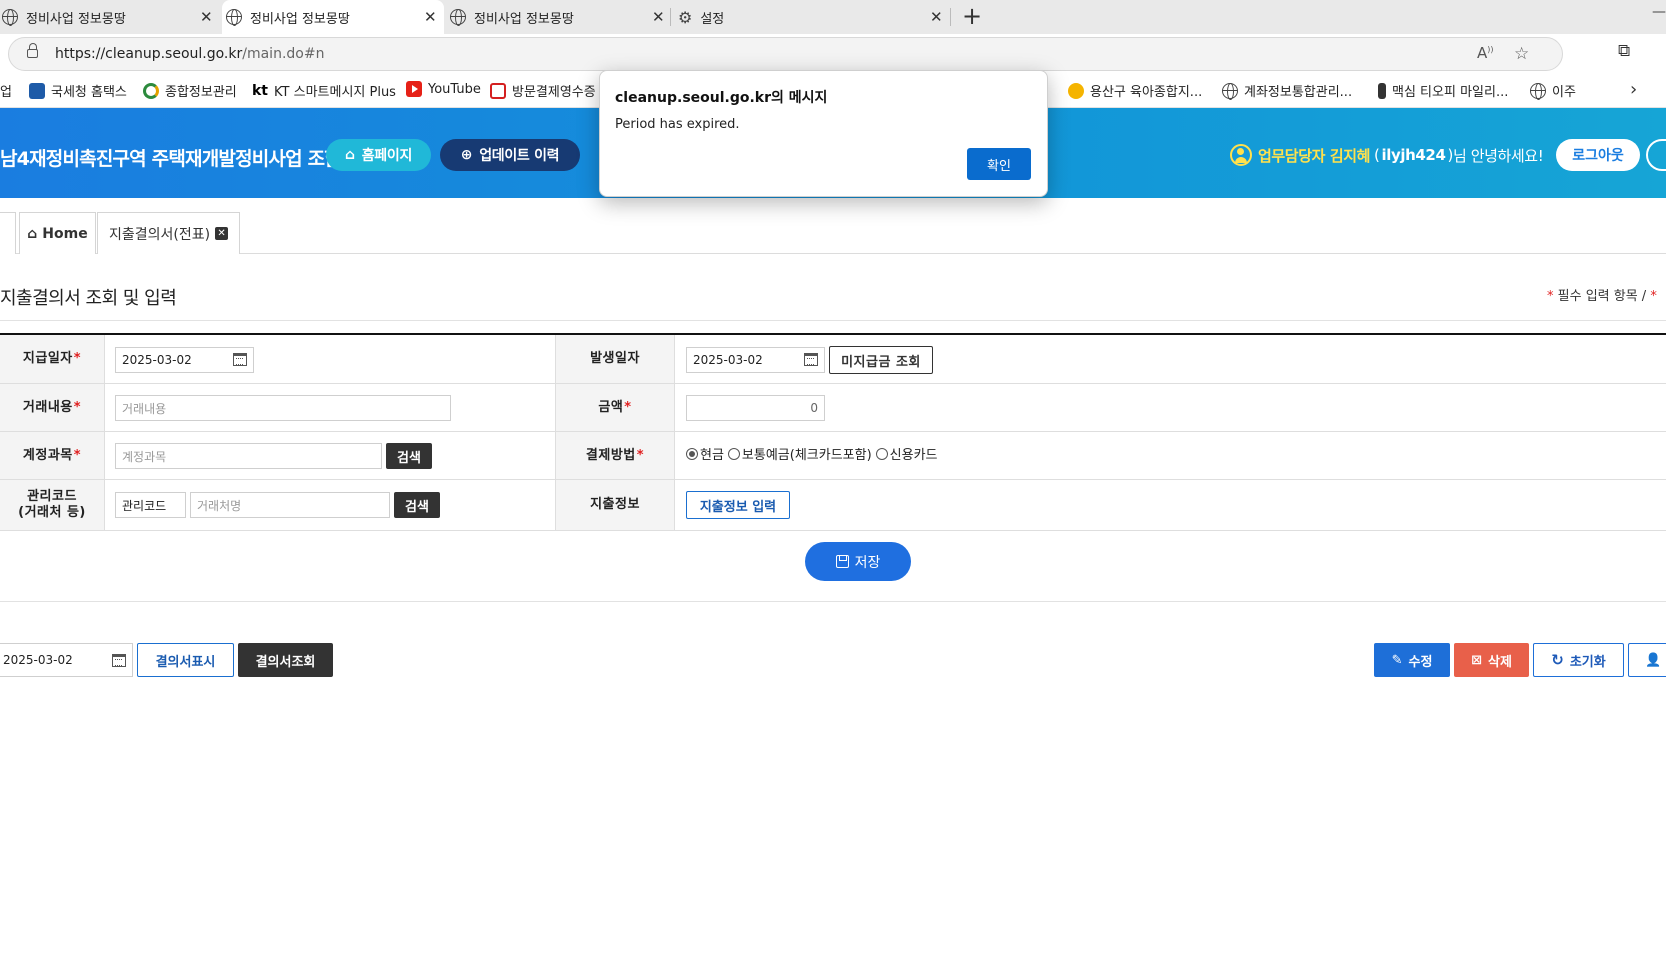 Image resolution: width=1666 pixels, height=957 pixels. What do you see at coordinates (1624, 51) in the screenshot?
I see `extensions-icon: ⧉` at bounding box center [1624, 51].